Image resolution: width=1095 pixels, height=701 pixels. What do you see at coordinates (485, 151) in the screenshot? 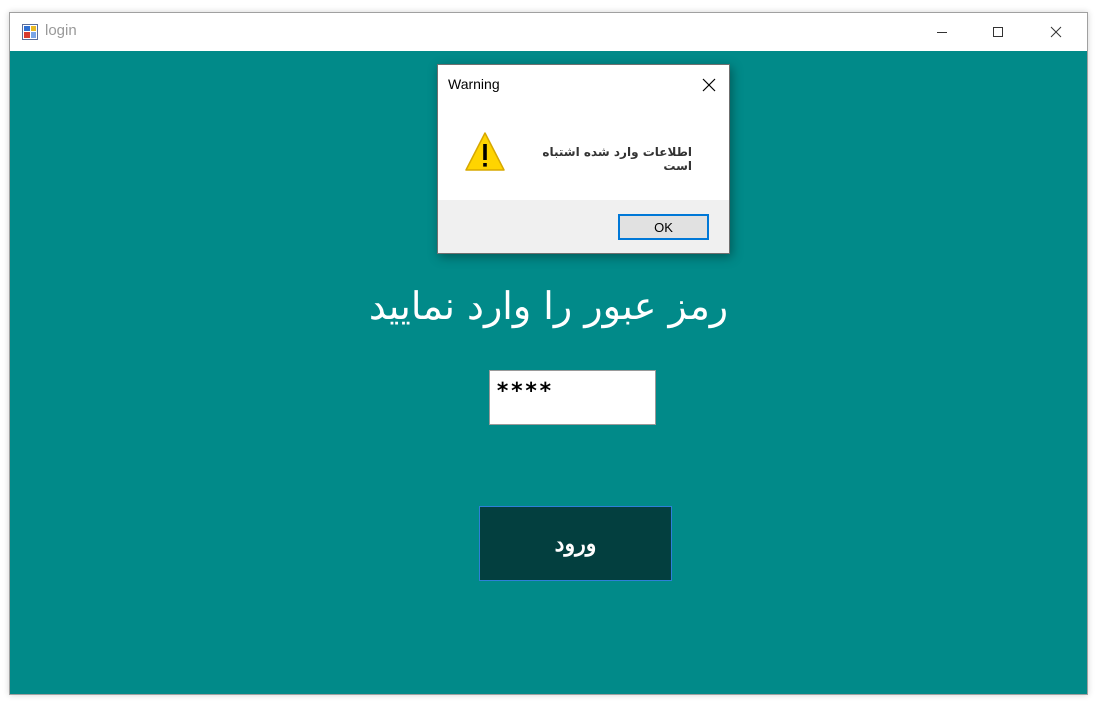
I see `warning-icon` at bounding box center [485, 151].